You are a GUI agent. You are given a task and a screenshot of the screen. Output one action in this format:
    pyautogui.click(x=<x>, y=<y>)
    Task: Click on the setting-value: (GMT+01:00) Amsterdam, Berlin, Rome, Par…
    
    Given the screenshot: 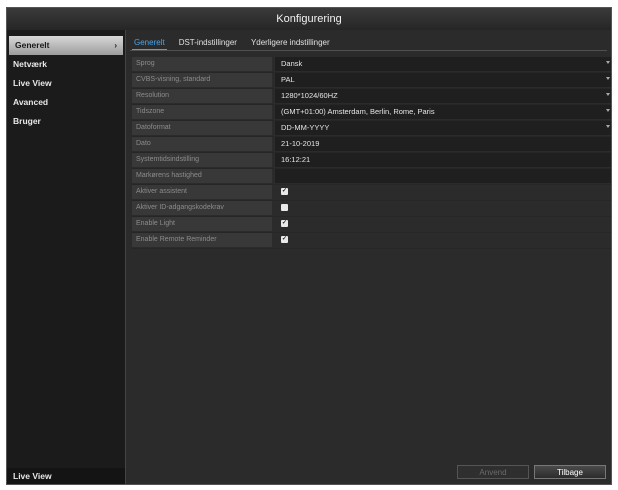 What is the action you would take?
    pyautogui.click(x=358, y=111)
    